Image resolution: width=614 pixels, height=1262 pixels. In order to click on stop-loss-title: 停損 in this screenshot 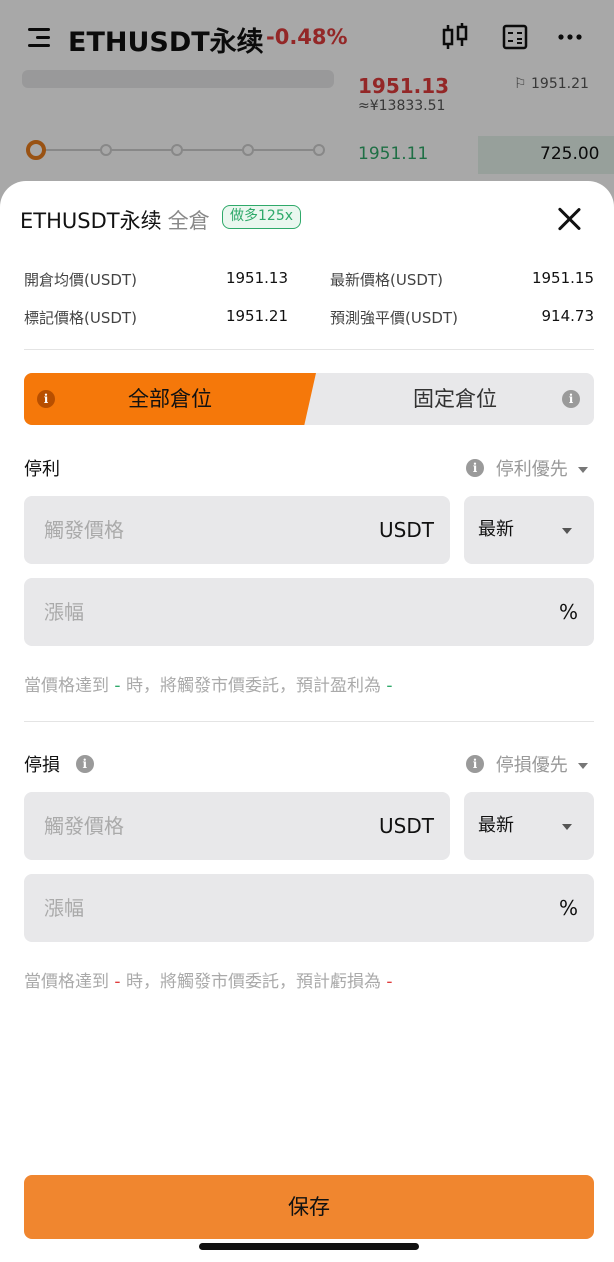, I will do `click(42, 765)`.